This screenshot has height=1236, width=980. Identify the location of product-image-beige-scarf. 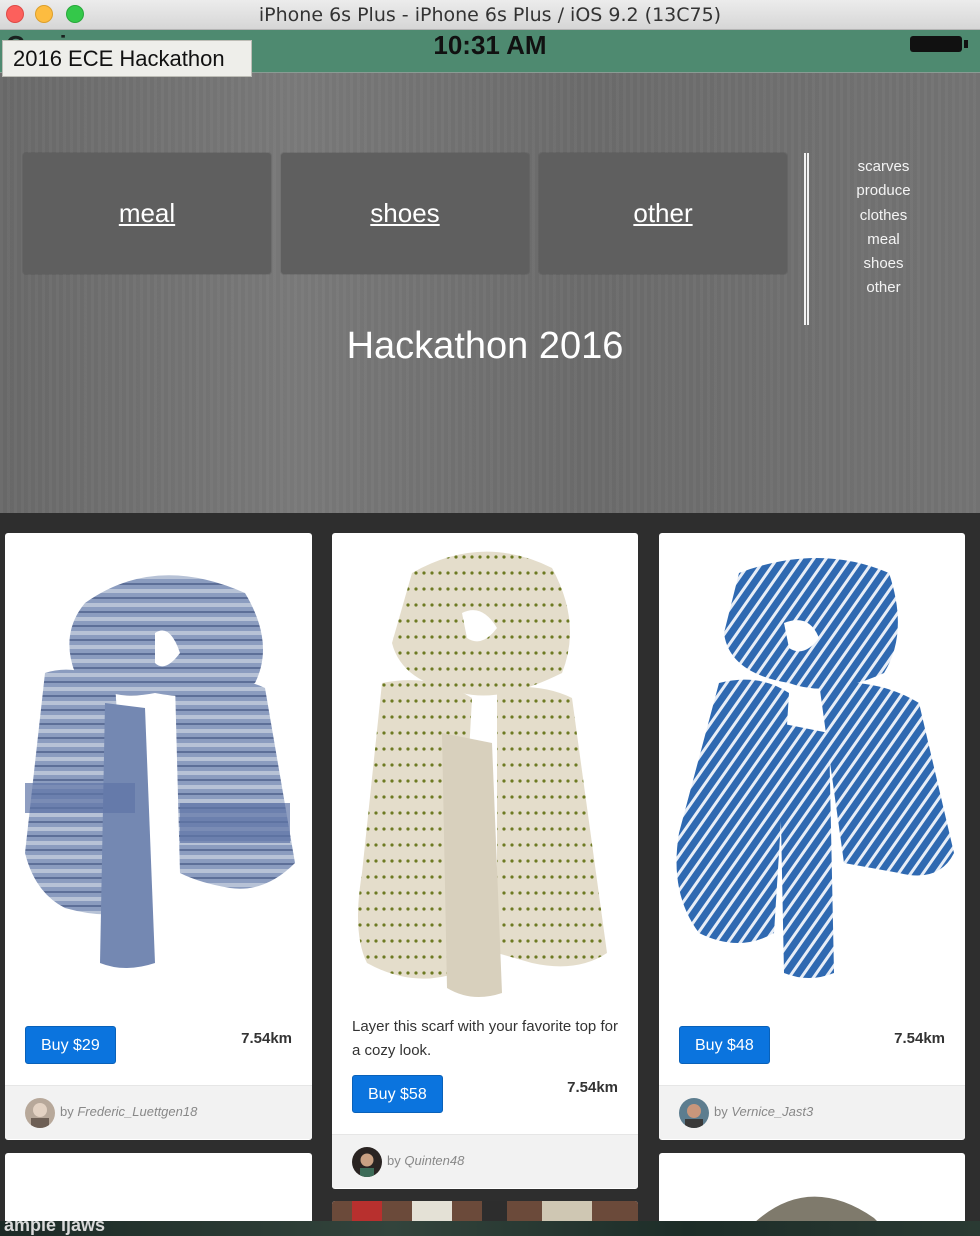
(485, 768).